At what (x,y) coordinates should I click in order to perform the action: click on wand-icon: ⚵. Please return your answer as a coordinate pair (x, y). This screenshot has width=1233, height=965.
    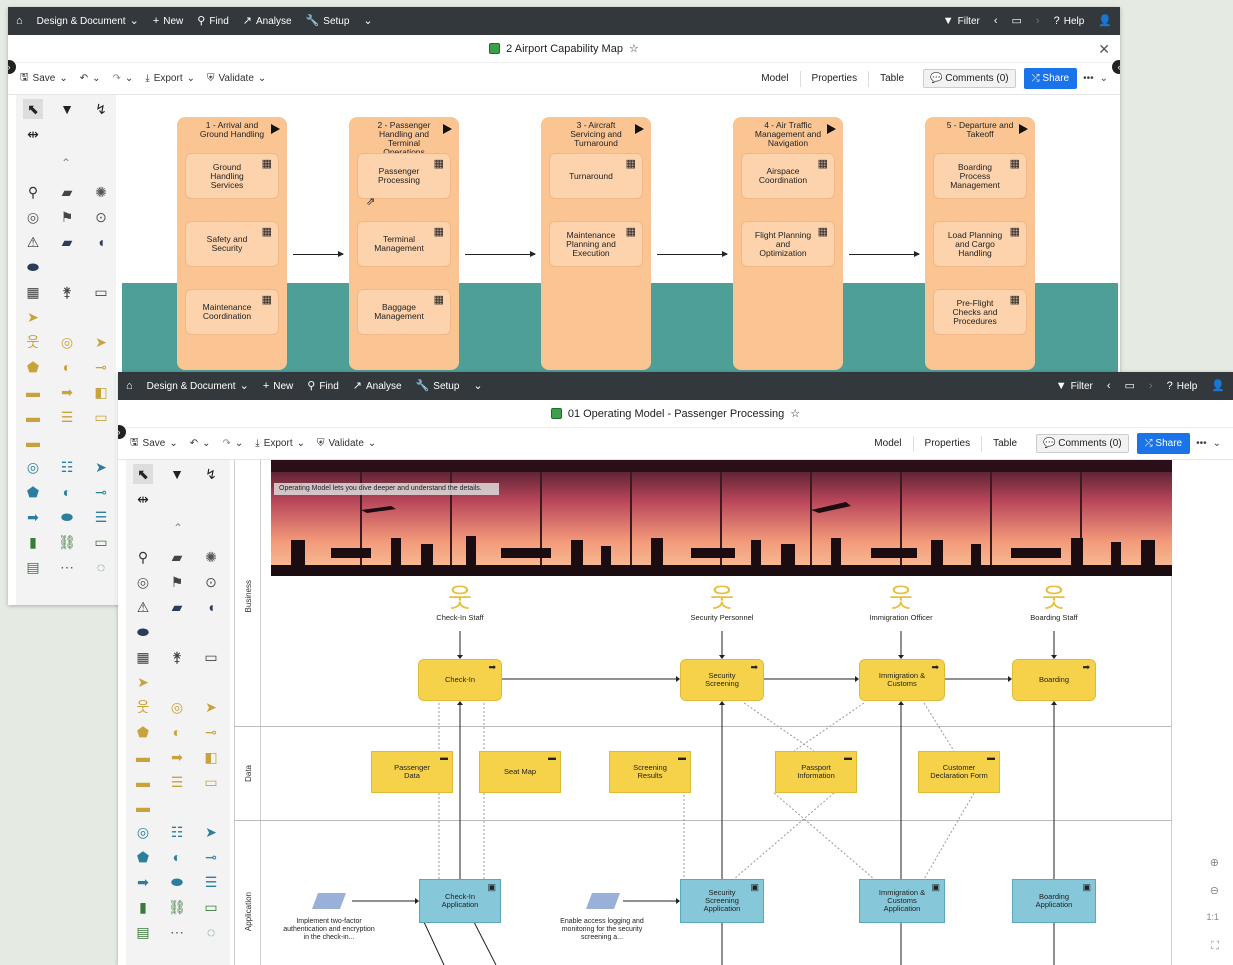
    Looking at the image, I should click on (177, 657).